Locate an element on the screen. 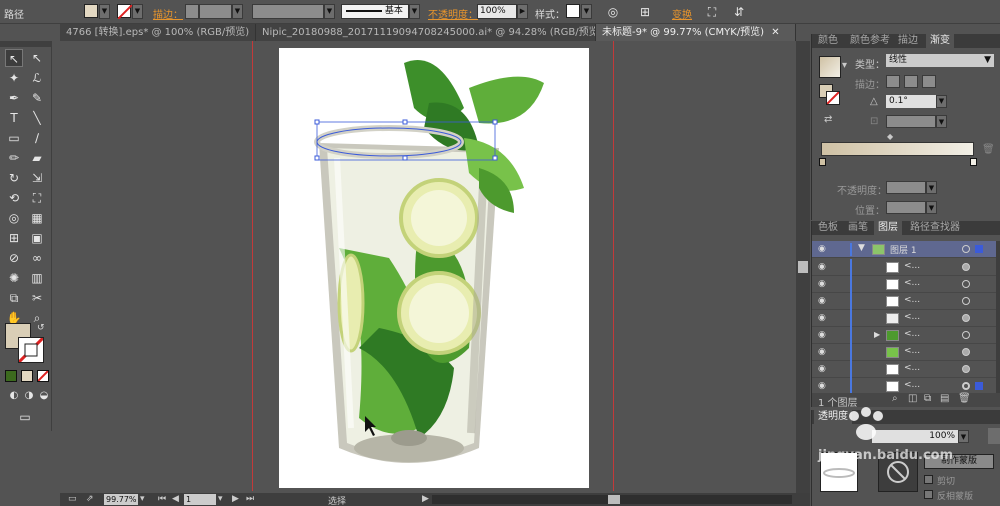  opacity-arrow-icon: ▶ is located at coordinates (522, 11).